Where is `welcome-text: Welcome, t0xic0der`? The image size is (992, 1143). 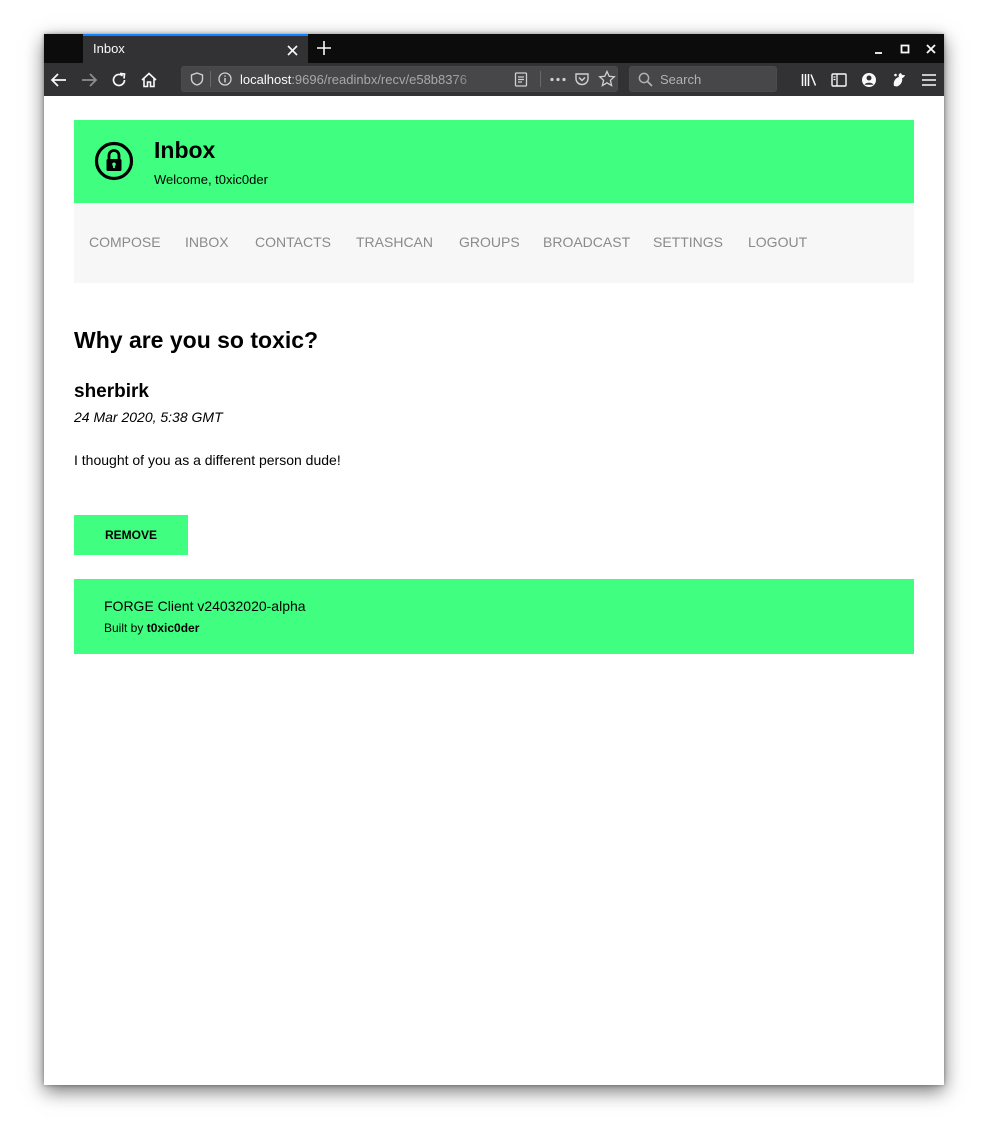 welcome-text: Welcome, t0xic0der is located at coordinates (211, 179).